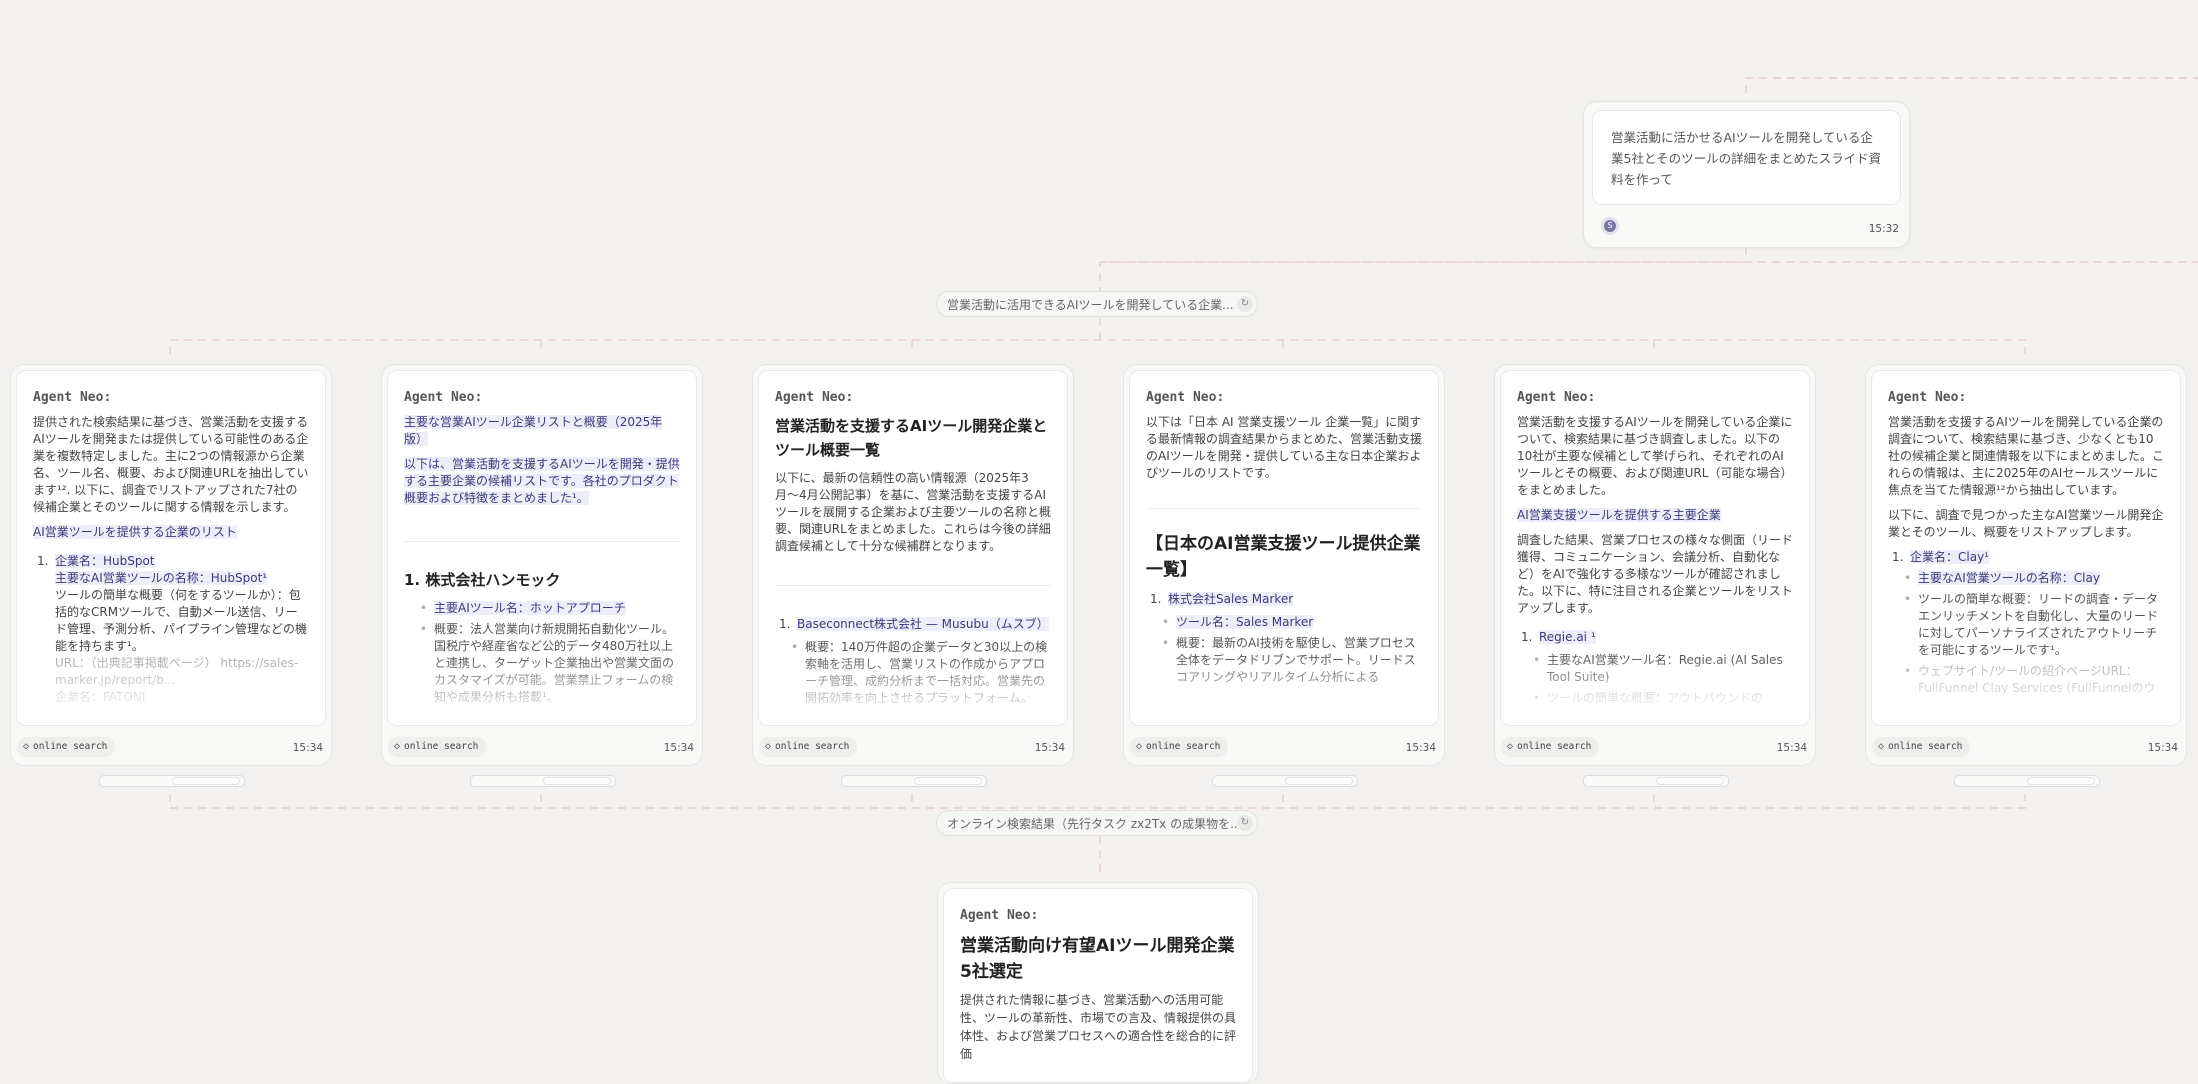  I want to click on company-name: Baseconnect株式会社 — Musubu（ムスブ）, so click(923, 624).